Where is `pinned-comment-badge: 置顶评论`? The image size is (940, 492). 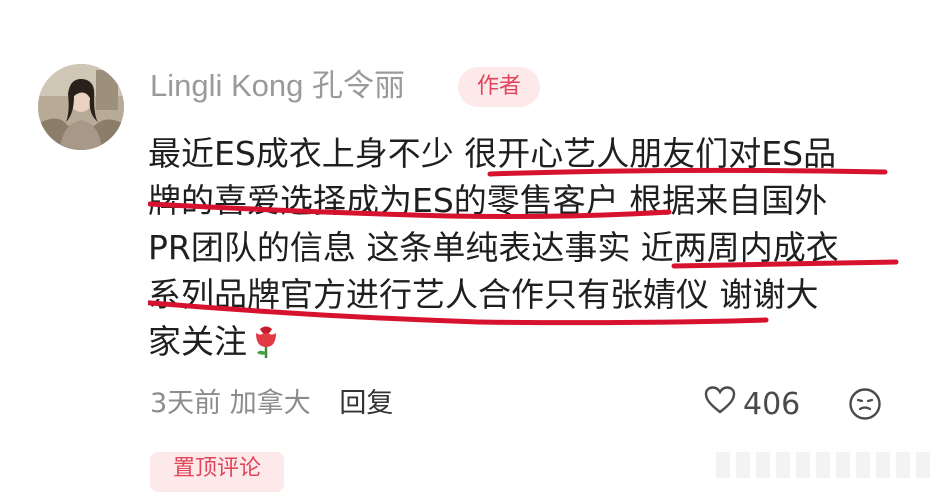
pinned-comment-badge: 置顶评论 is located at coordinates (217, 472).